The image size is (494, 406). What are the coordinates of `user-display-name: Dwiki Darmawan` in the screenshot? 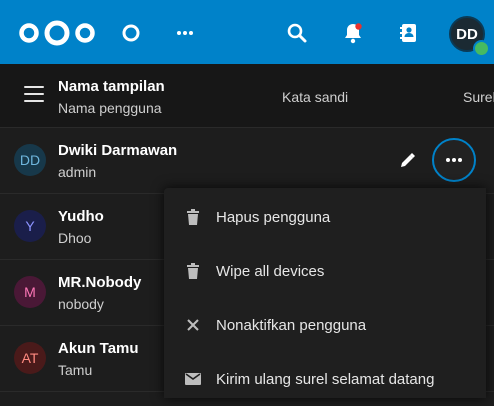 It's located at (118, 150).